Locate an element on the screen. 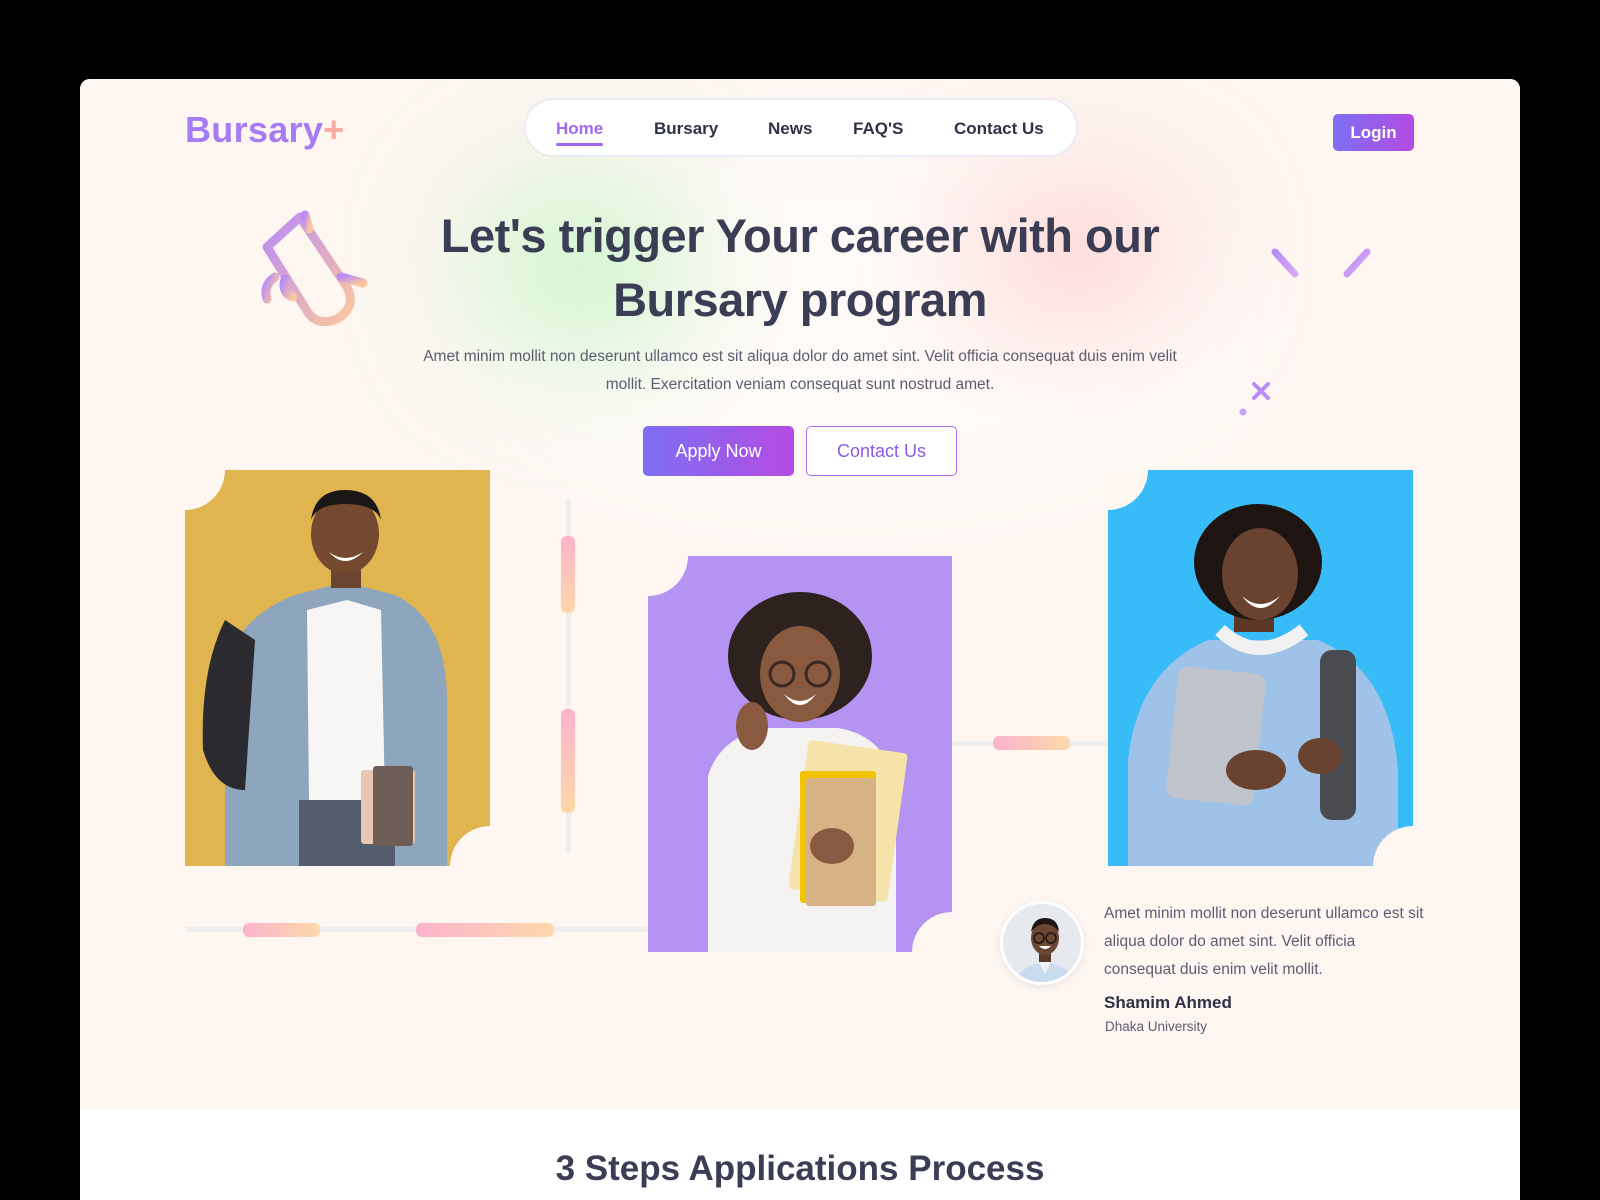 This screenshot has width=1600, height=1200. avatar-photo is located at coordinates (1042, 943).